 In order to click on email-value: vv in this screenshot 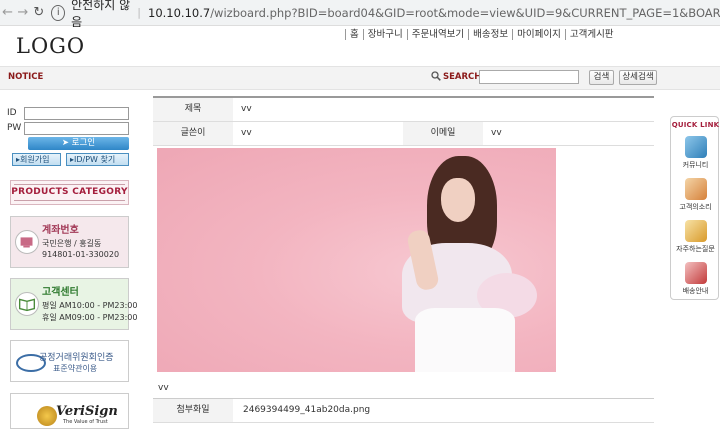, I will do `click(496, 133)`.